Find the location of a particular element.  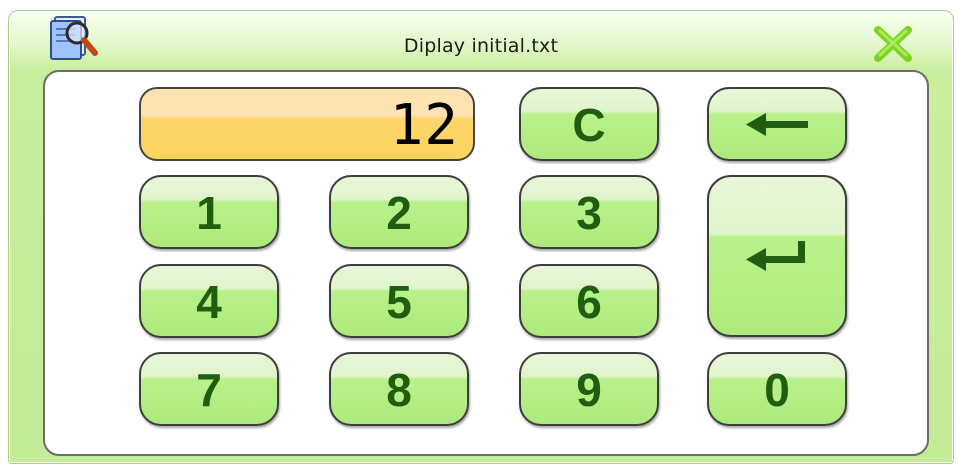

digit-5-label: 5 is located at coordinates (399, 302).